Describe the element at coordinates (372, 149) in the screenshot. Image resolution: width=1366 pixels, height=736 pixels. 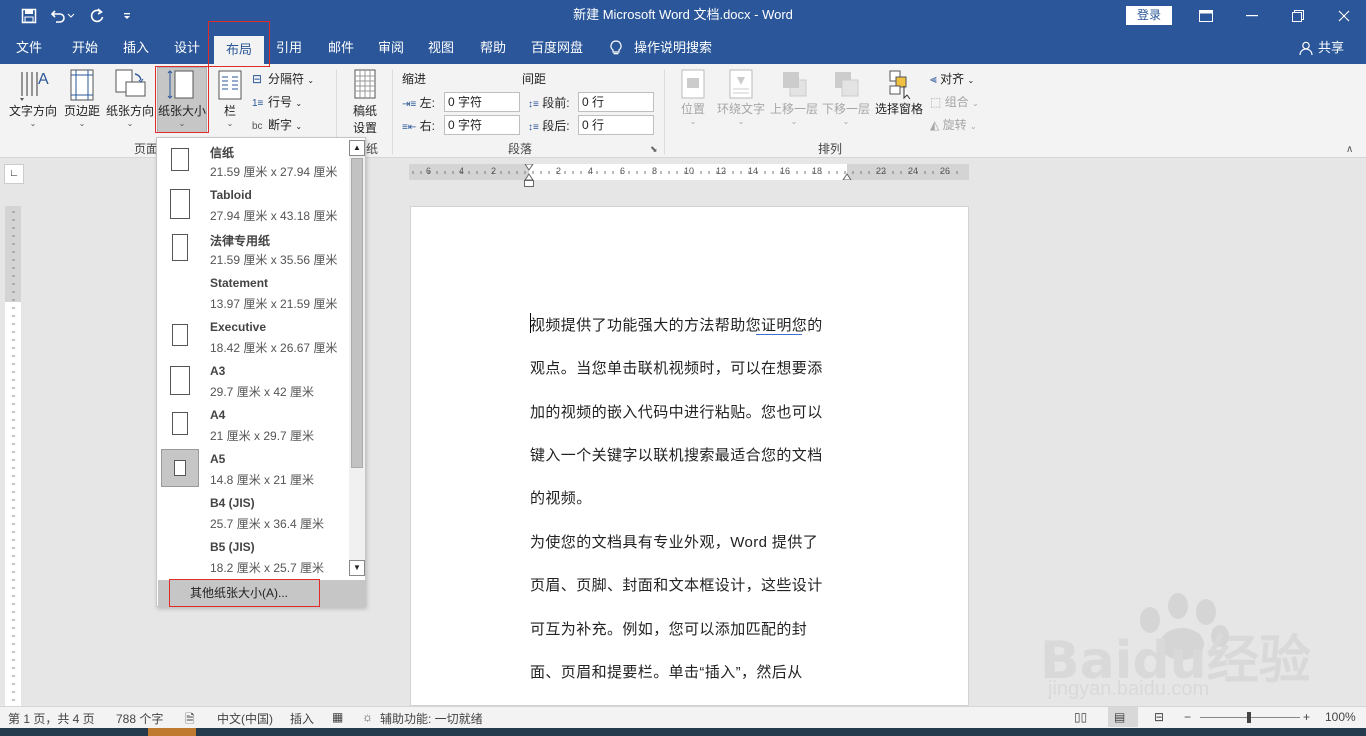
I see `draft-group-label: 纸` at that location.